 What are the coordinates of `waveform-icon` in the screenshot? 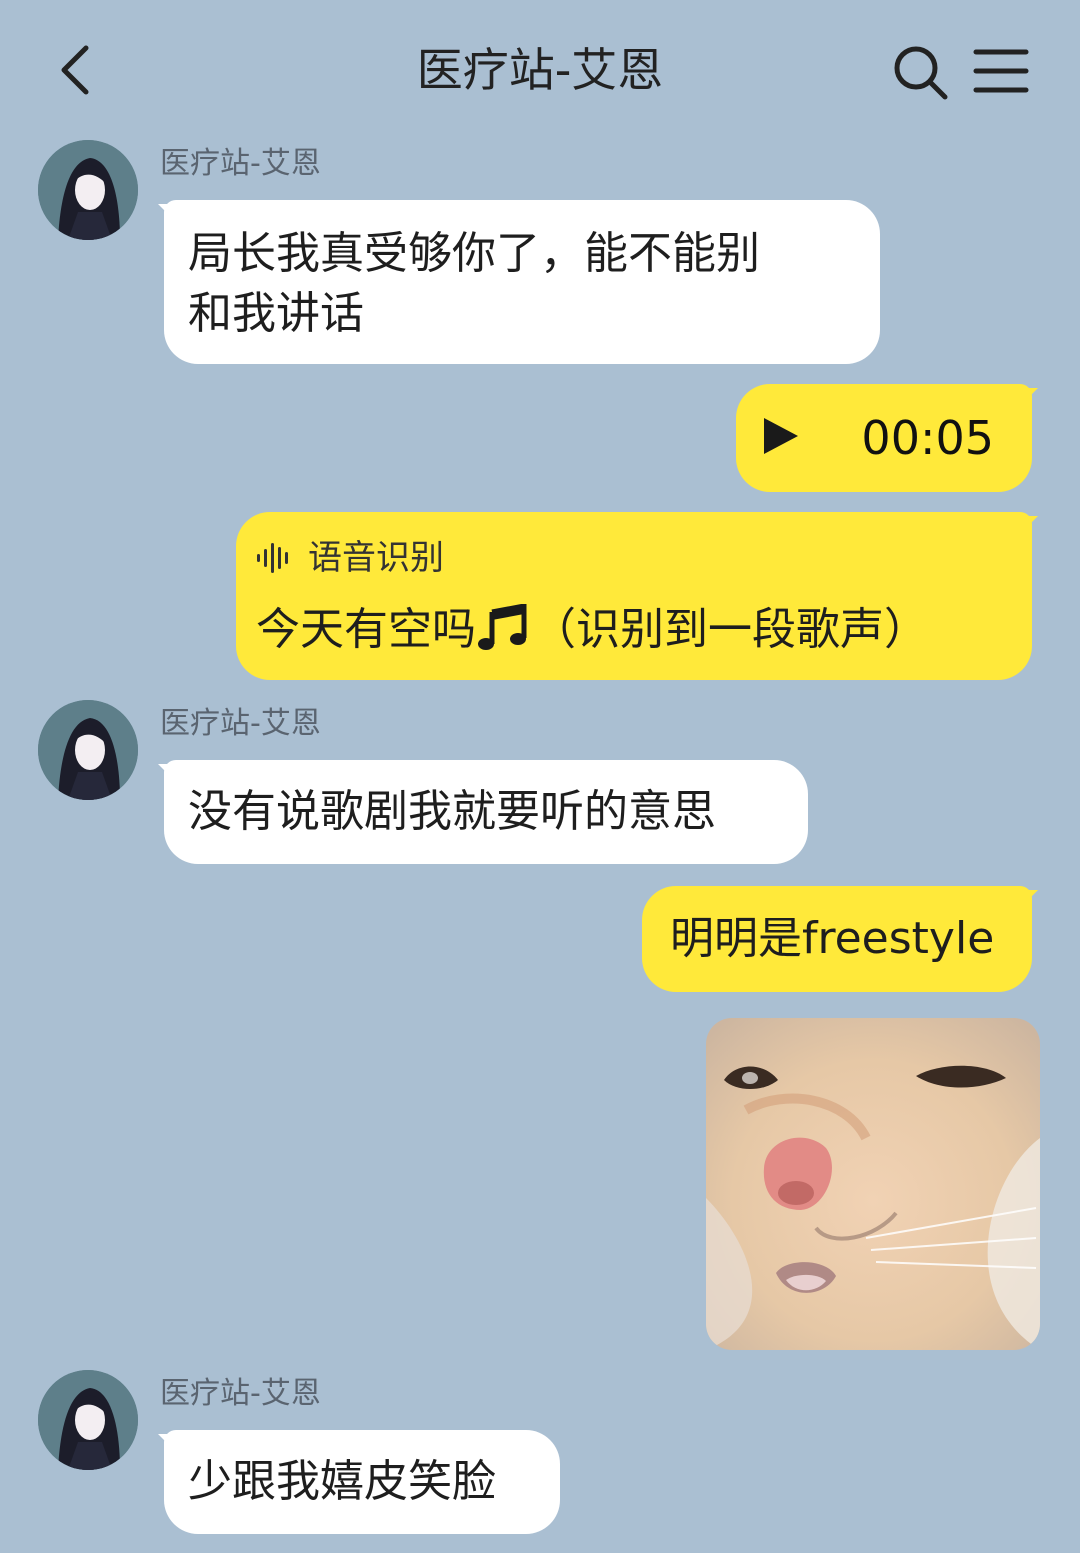 It's located at (272, 558).